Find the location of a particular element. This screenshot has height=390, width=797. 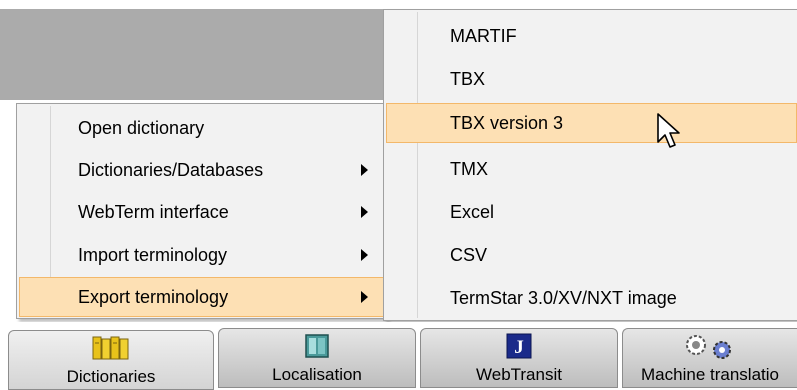

taskbar-button-label: Localisation is located at coordinates (317, 374).